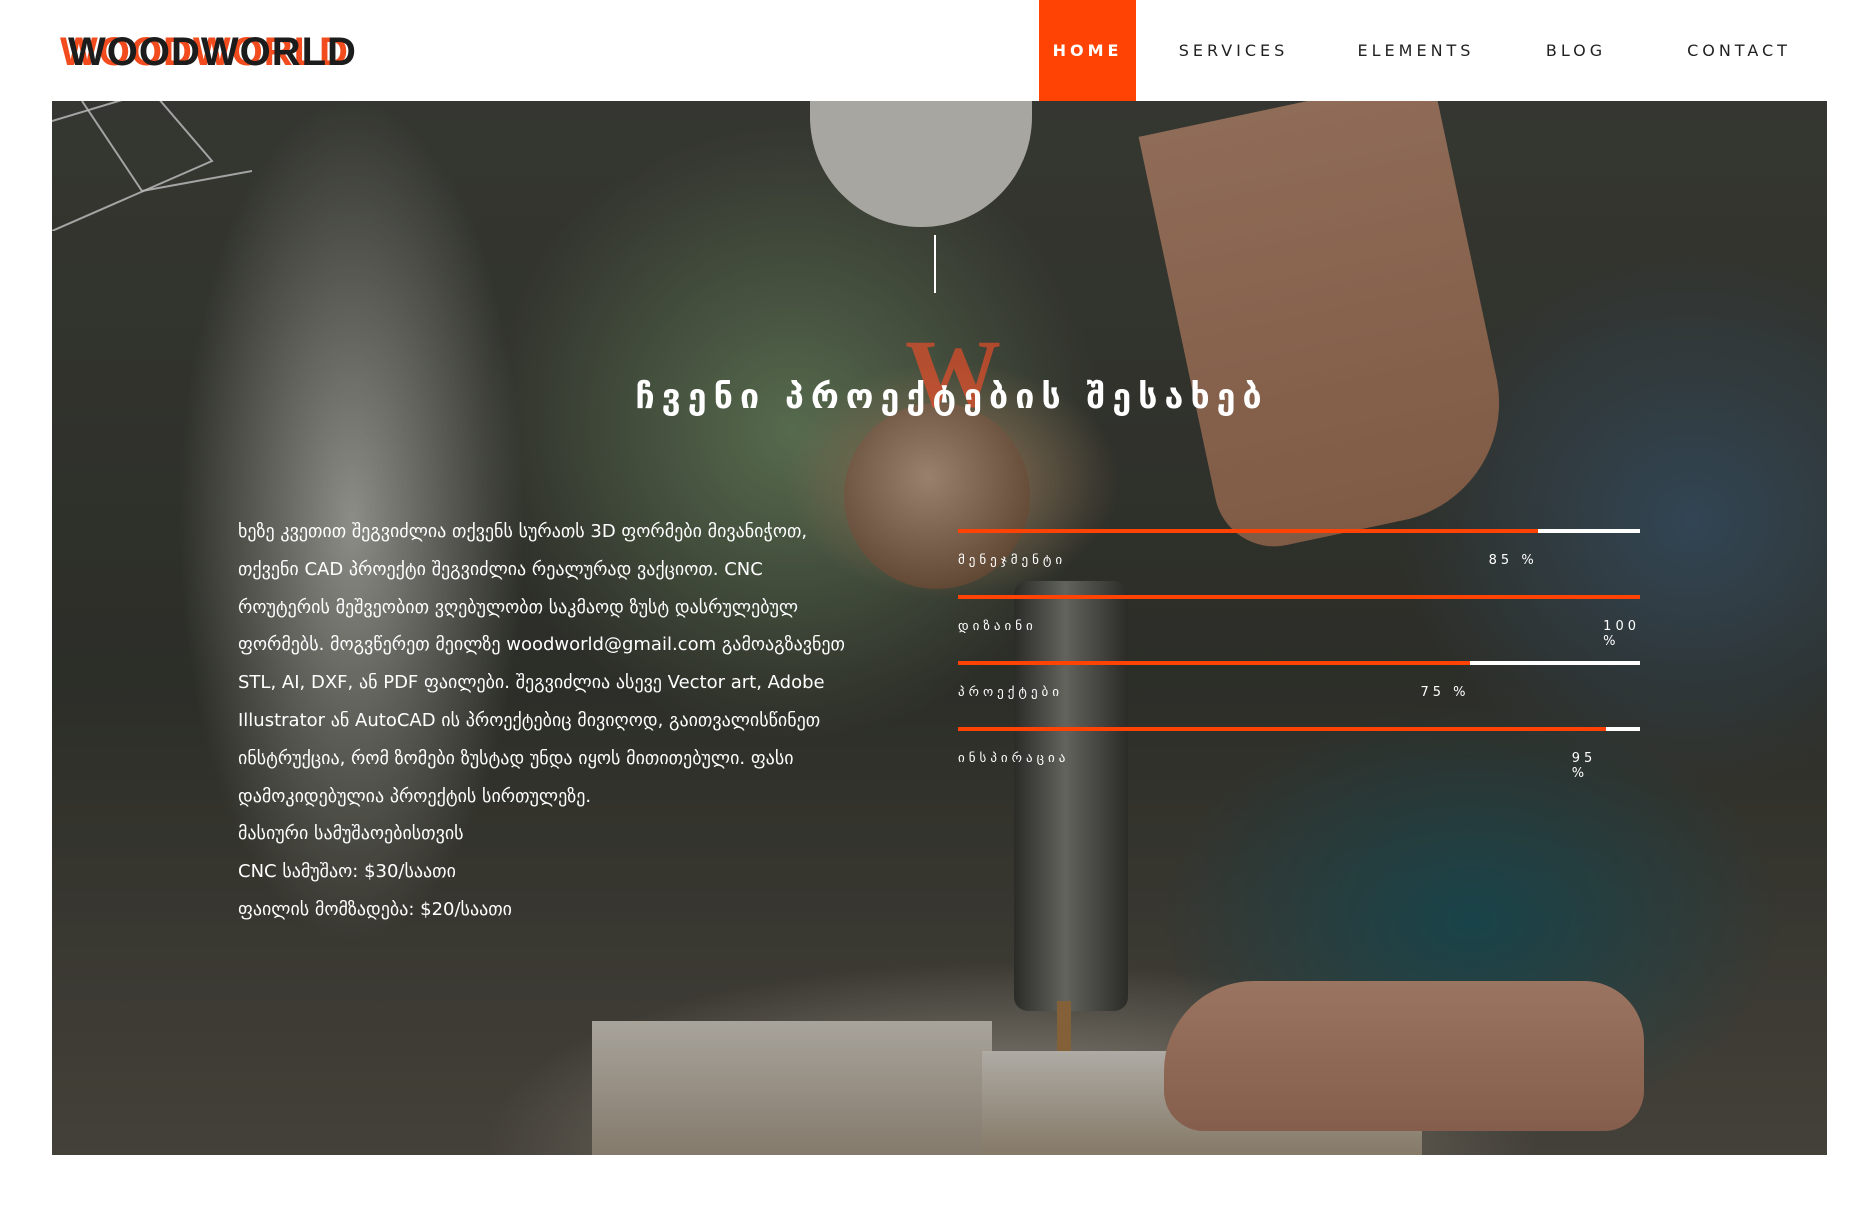 This screenshot has height=1225, width=1863. Describe the element at coordinates (1014, 758) in the screenshot. I see `skill-name: ინსპირაცია` at that location.